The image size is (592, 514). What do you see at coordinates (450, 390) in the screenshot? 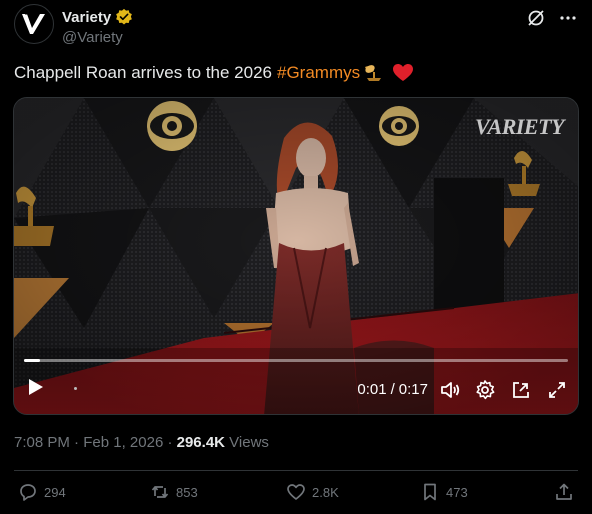
I see `volume-icon` at bounding box center [450, 390].